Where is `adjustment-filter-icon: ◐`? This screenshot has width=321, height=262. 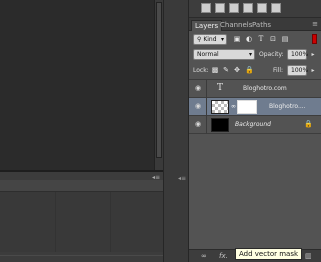
adjustment-filter-icon: ◐ is located at coordinates (249, 39).